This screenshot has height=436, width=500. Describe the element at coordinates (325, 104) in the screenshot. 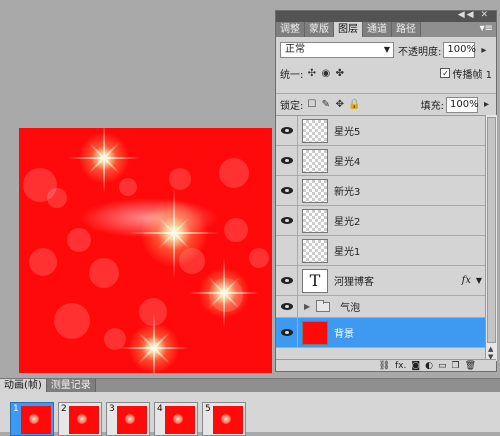

I see `lock-pixels-icon: ✎` at that location.